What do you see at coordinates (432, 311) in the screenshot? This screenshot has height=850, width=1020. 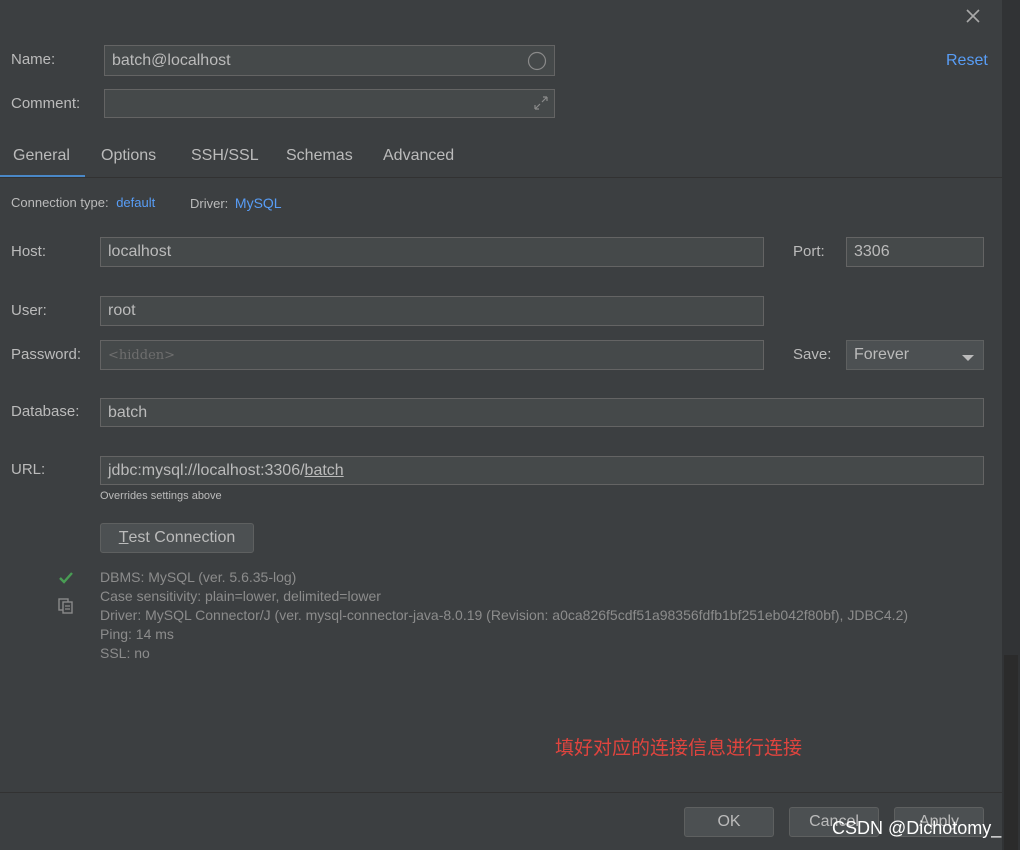 I see `user-input: root` at bounding box center [432, 311].